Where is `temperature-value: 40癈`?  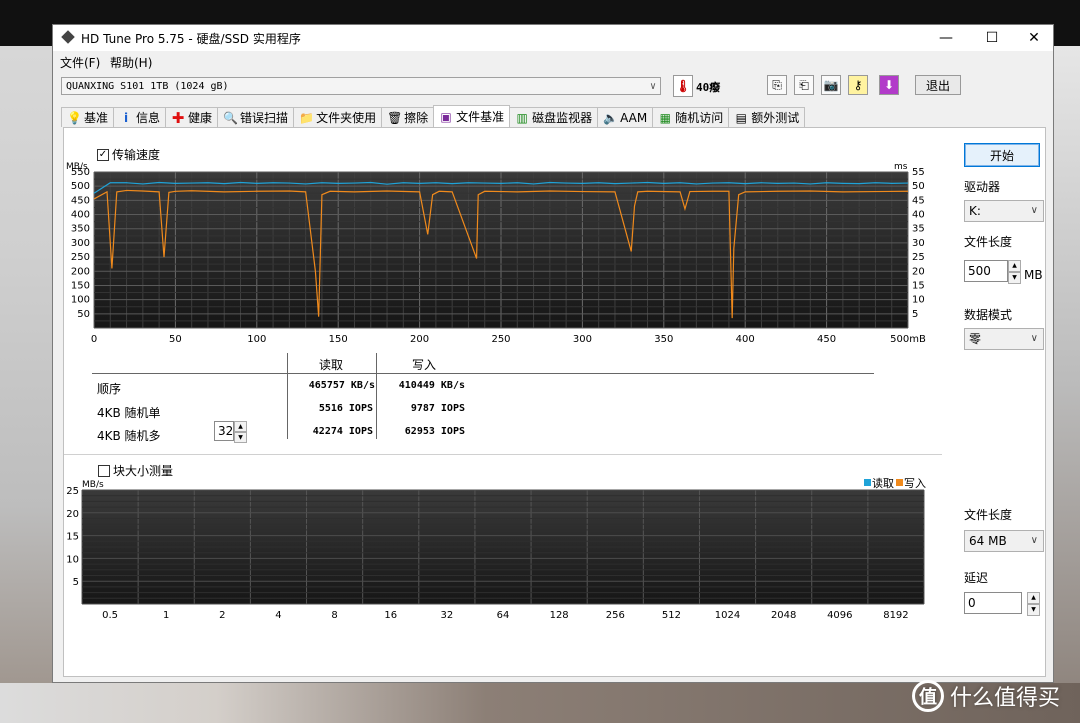
temperature-value: 40癈 is located at coordinates (708, 87).